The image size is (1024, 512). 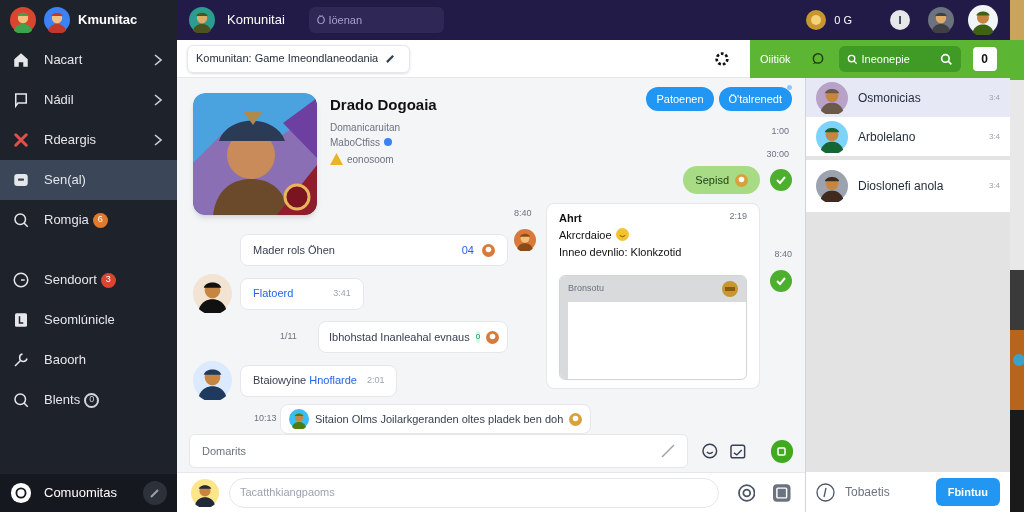 What do you see at coordinates (712, 180) in the screenshot?
I see `message-text: Sepisd` at bounding box center [712, 180].